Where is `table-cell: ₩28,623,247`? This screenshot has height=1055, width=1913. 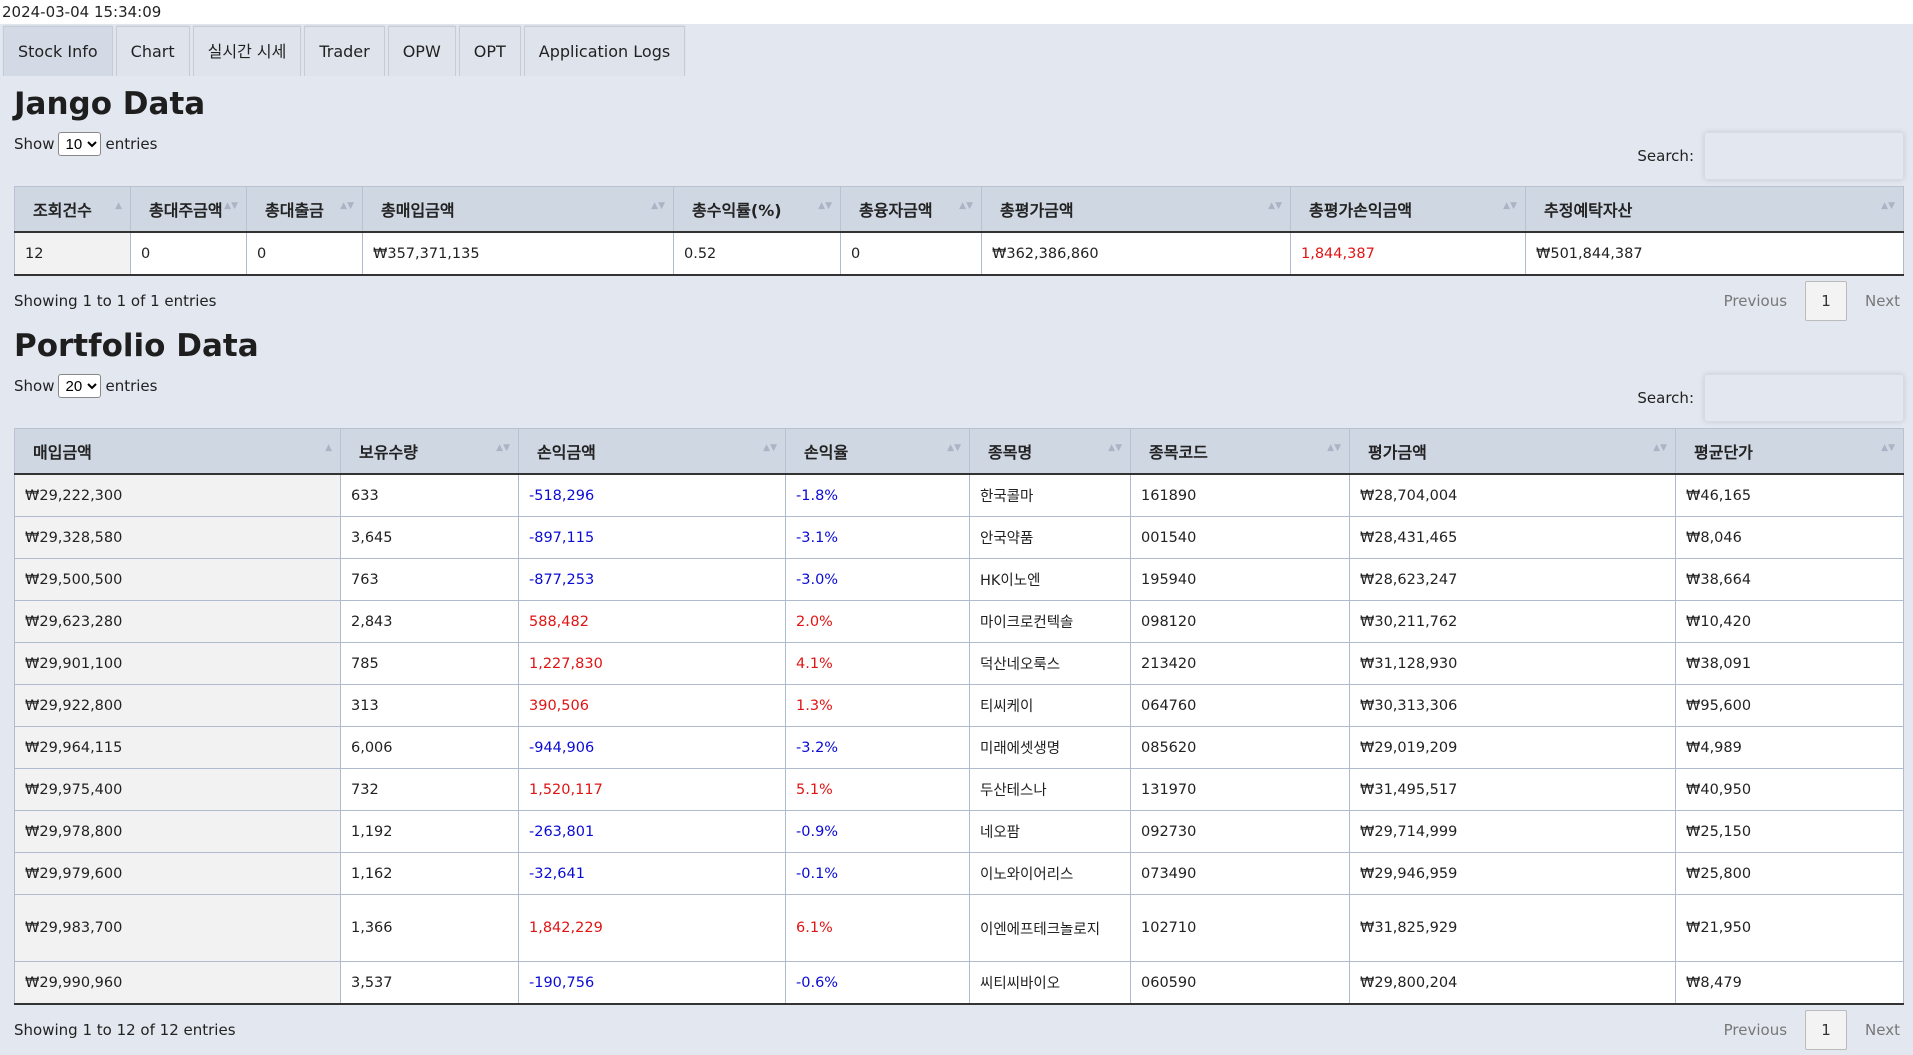
table-cell: ₩28,623,247 is located at coordinates (1512, 579).